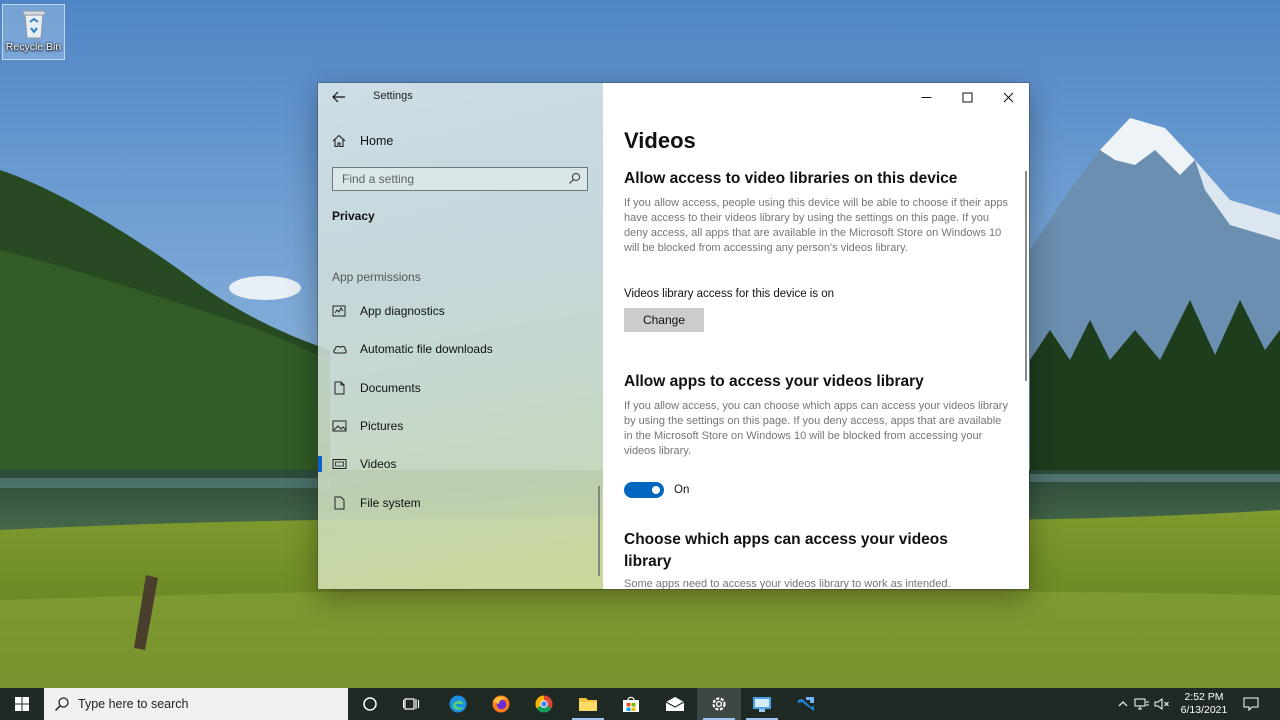 This screenshot has height=720, width=1280. I want to click on home-icon, so click(339, 141).